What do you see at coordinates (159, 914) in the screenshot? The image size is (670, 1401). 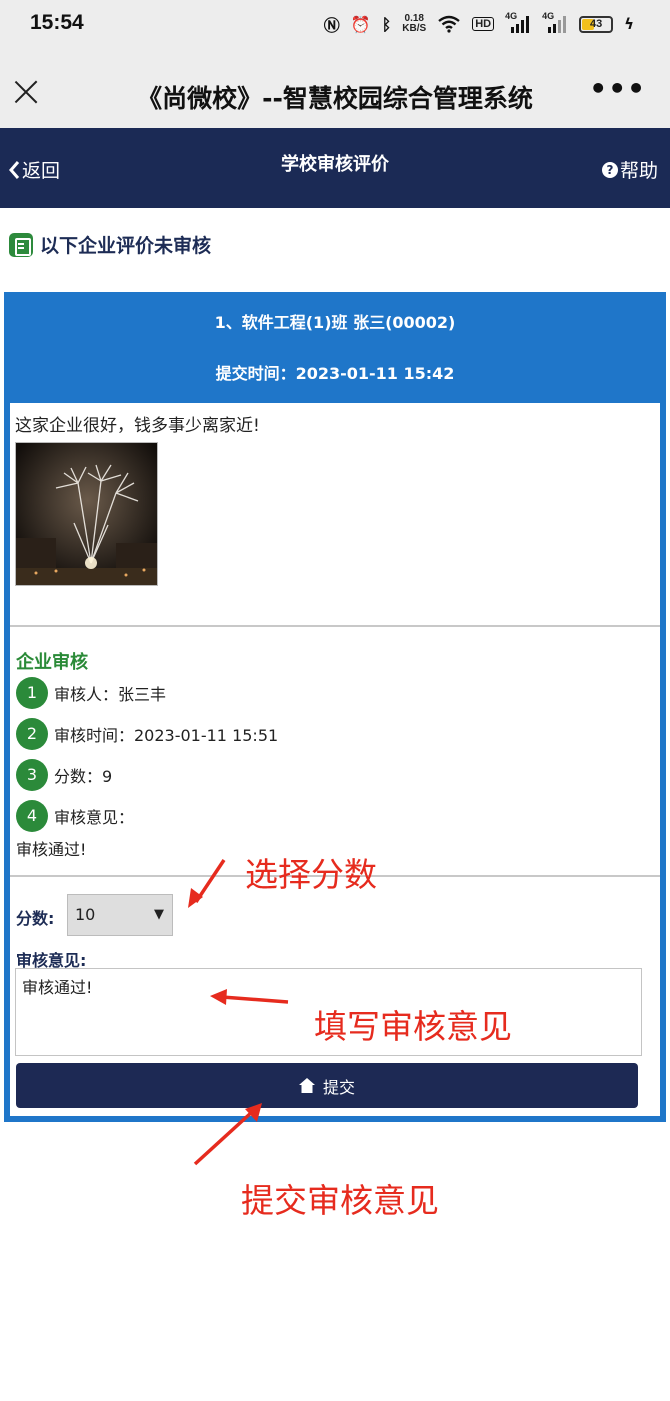 I see `dropdown-arrow-icon: ▼` at bounding box center [159, 914].